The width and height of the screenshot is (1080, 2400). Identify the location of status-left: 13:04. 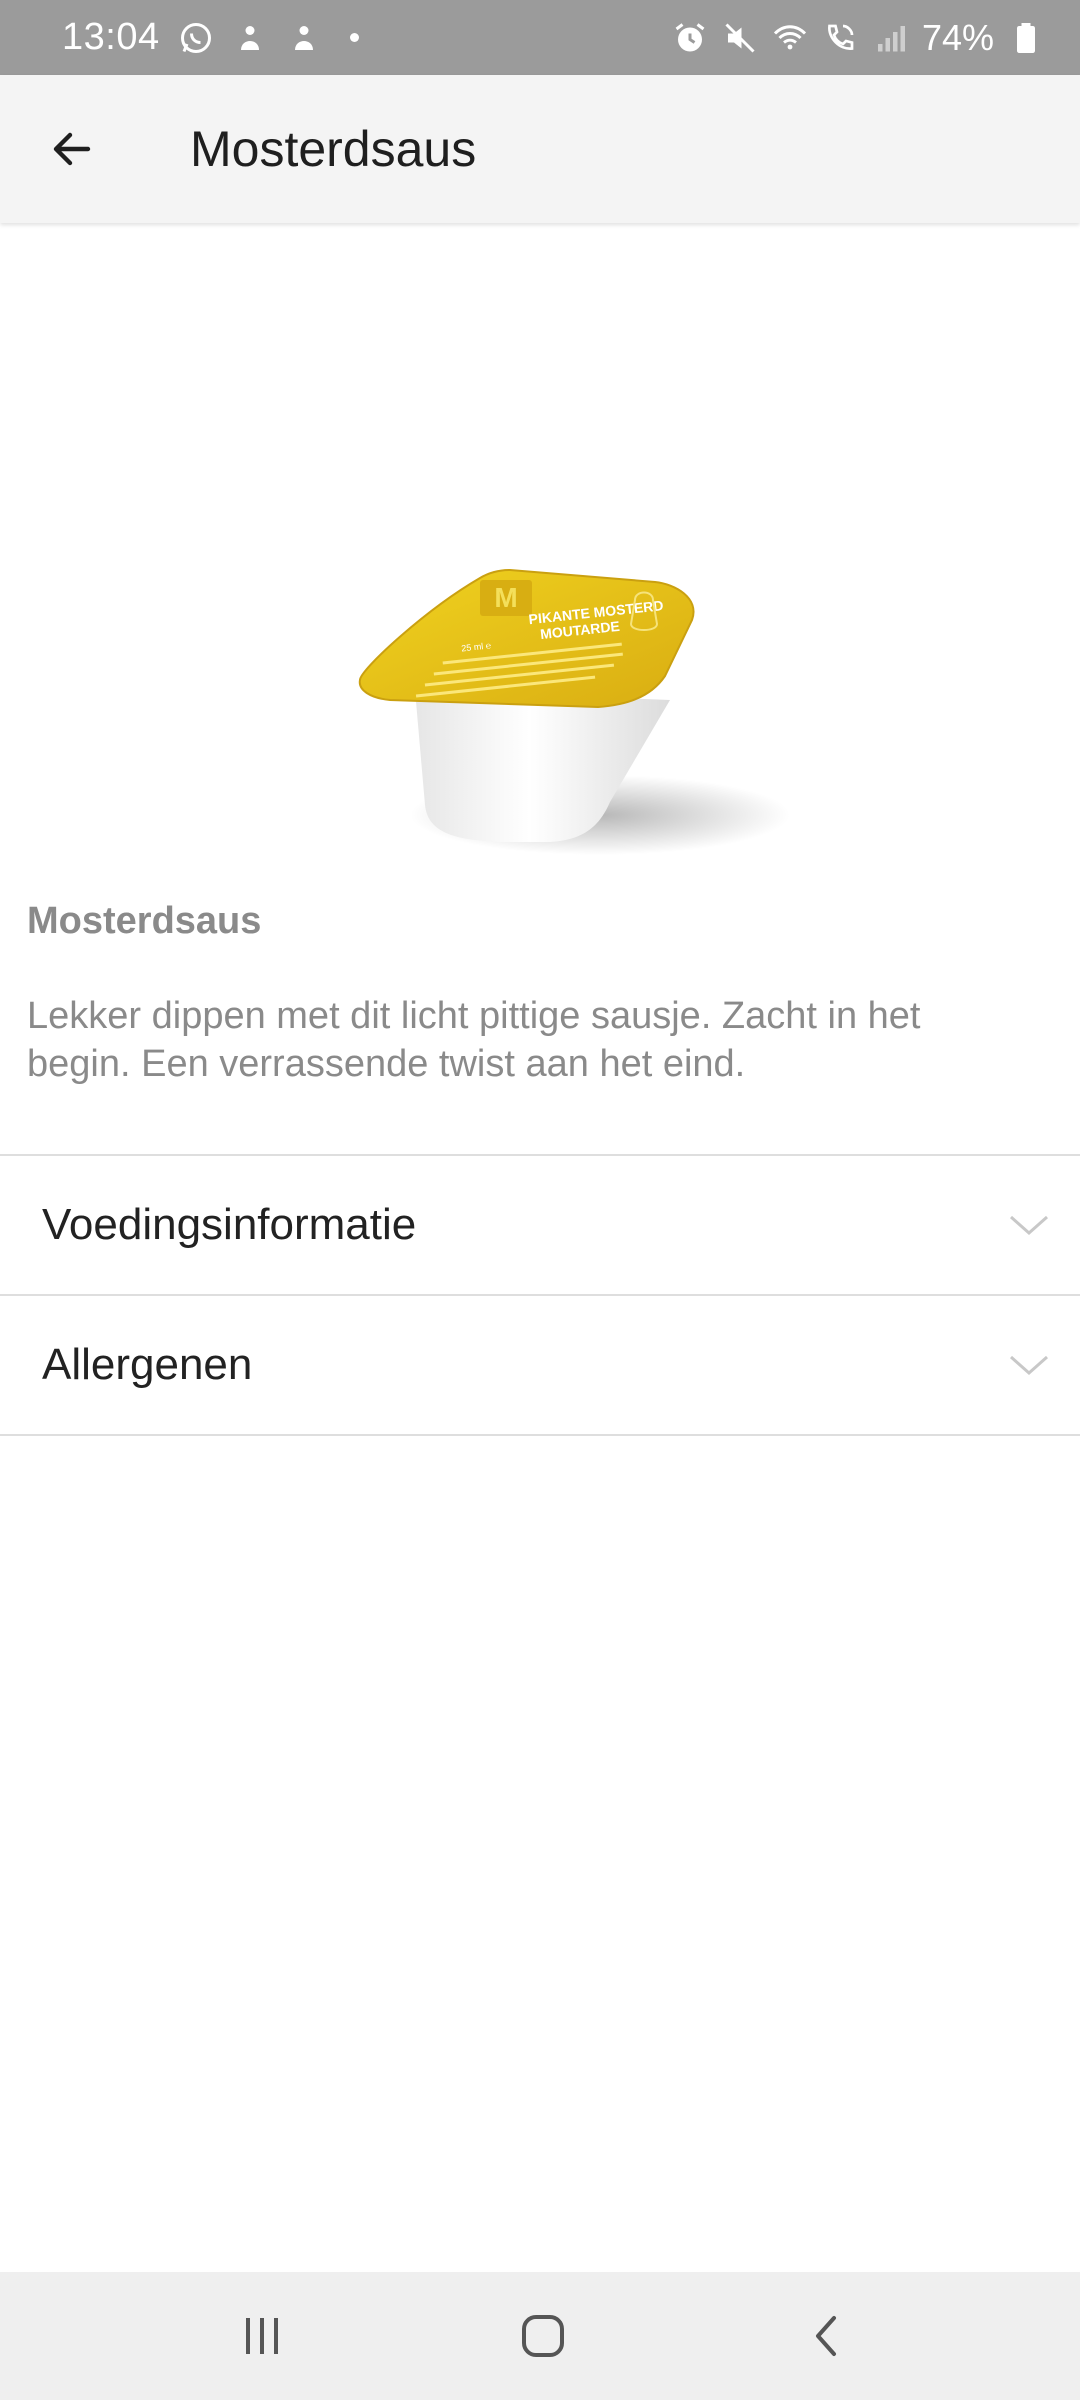
(210, 37).